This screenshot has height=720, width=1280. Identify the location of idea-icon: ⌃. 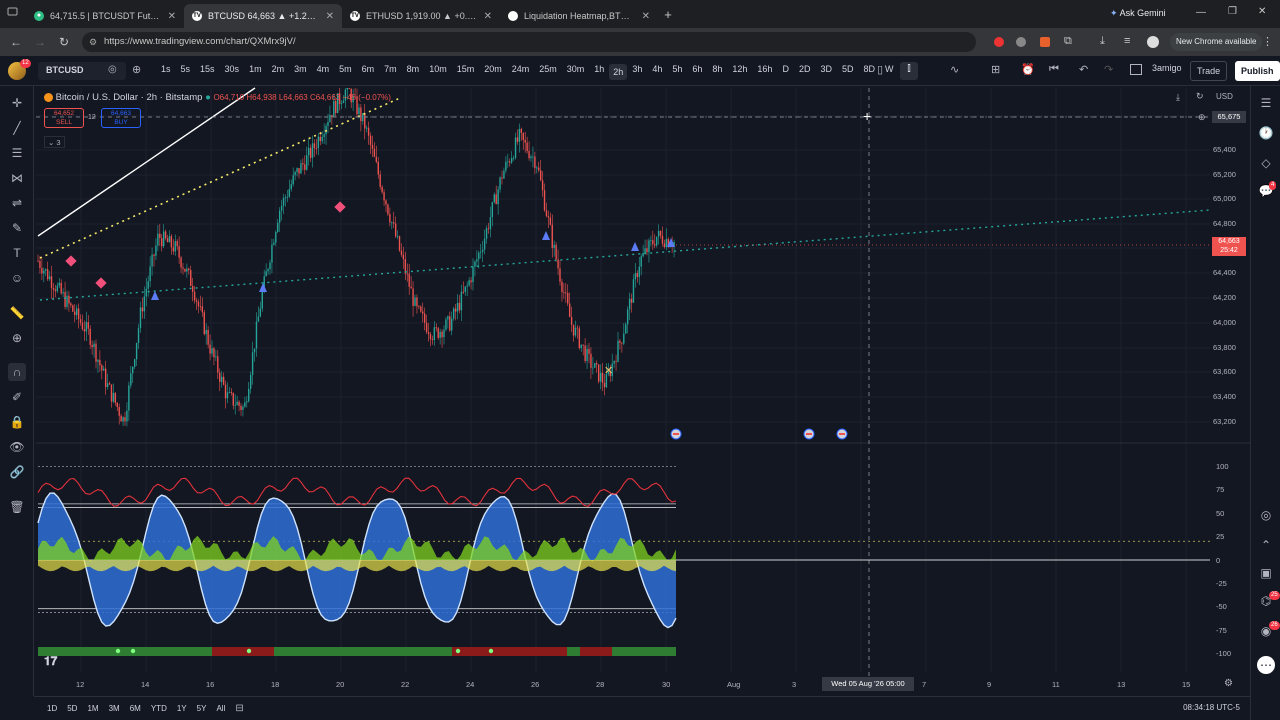
(1266, 545).